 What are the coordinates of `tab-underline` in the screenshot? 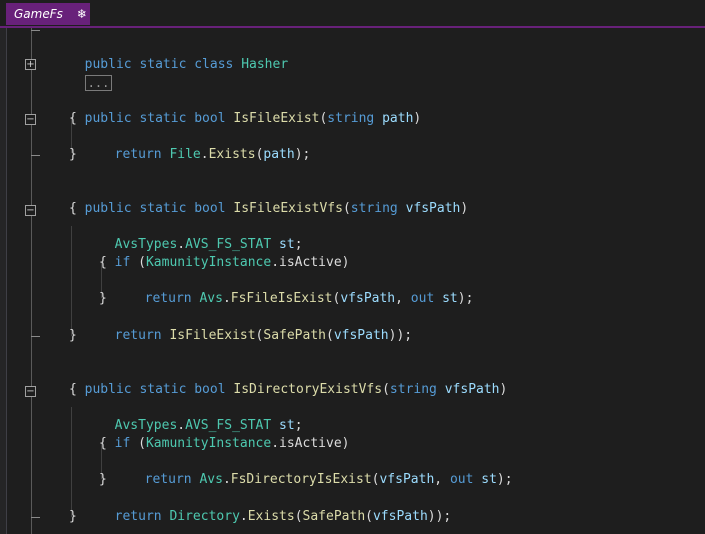 It's located at (352, 27).